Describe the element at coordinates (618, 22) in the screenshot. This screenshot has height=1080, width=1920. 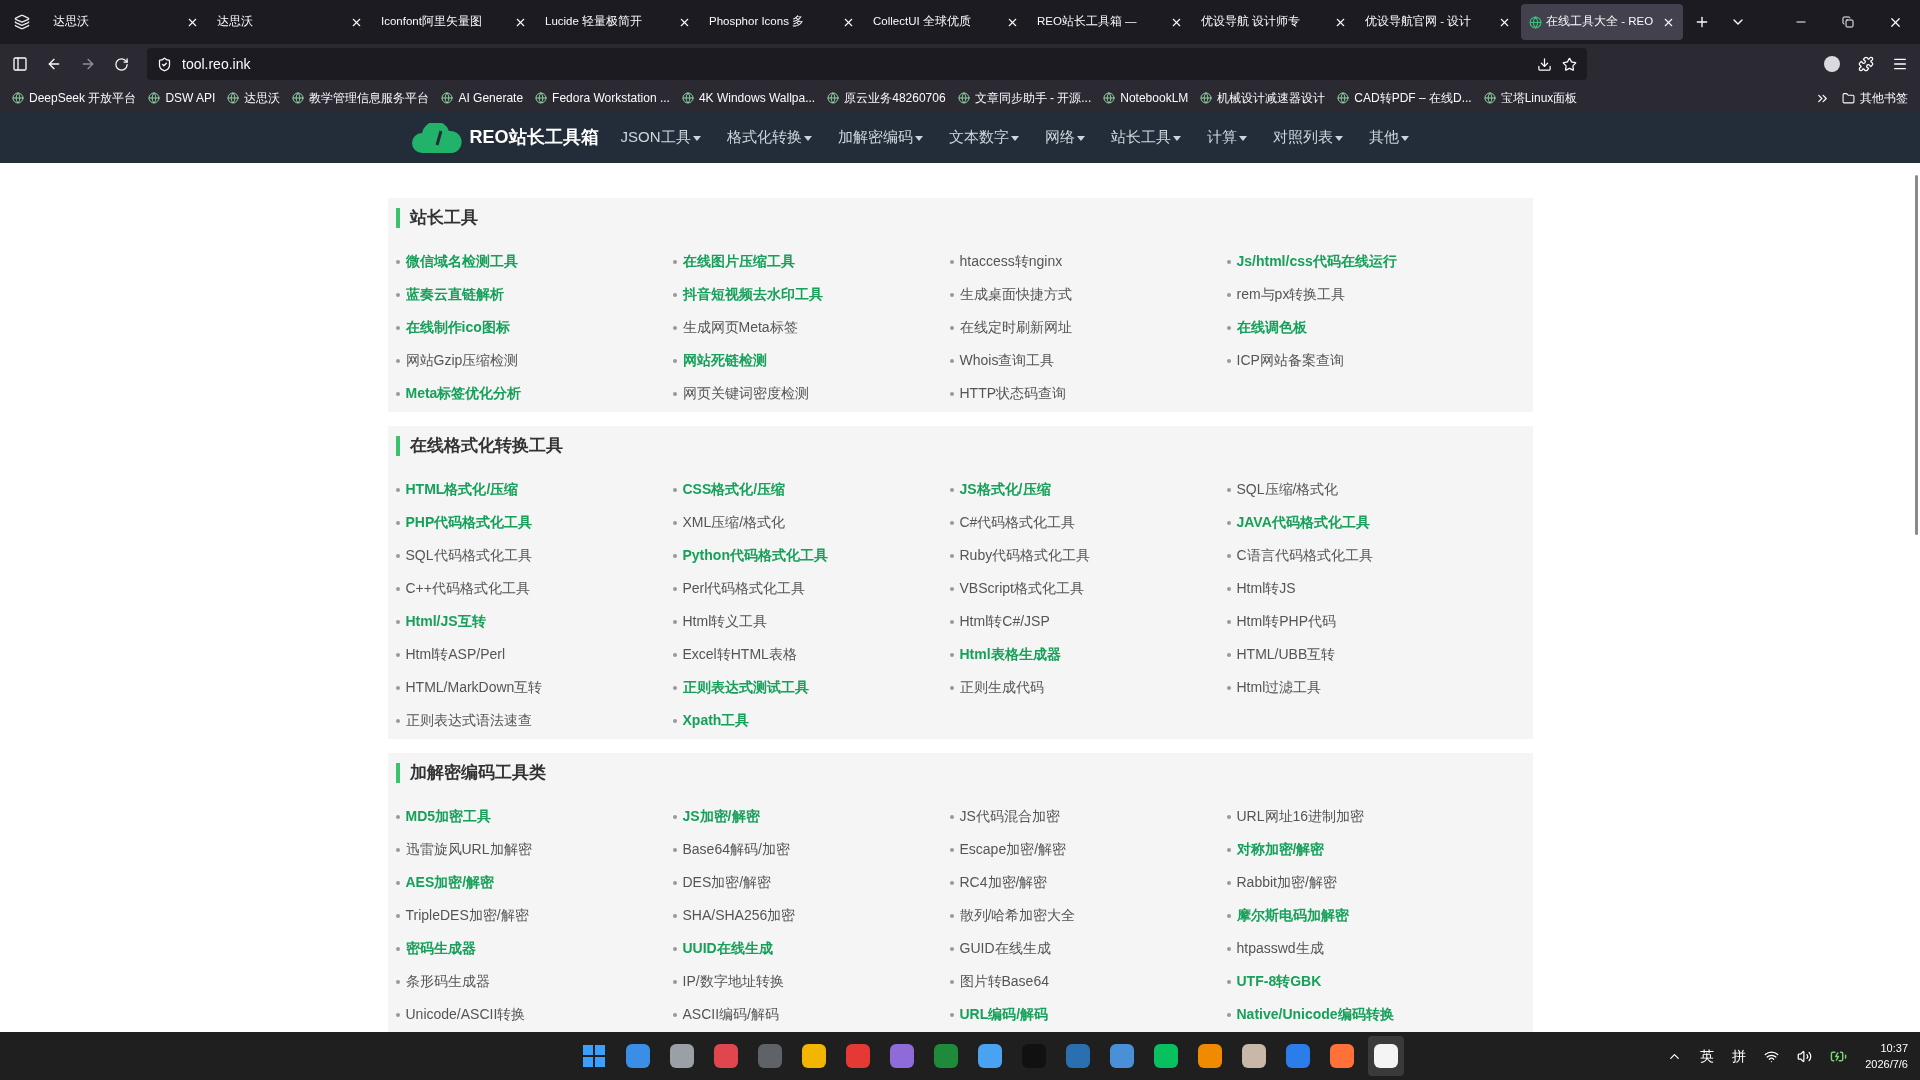
I see `browser-tab: Lucide 轻量极简开` at that location.